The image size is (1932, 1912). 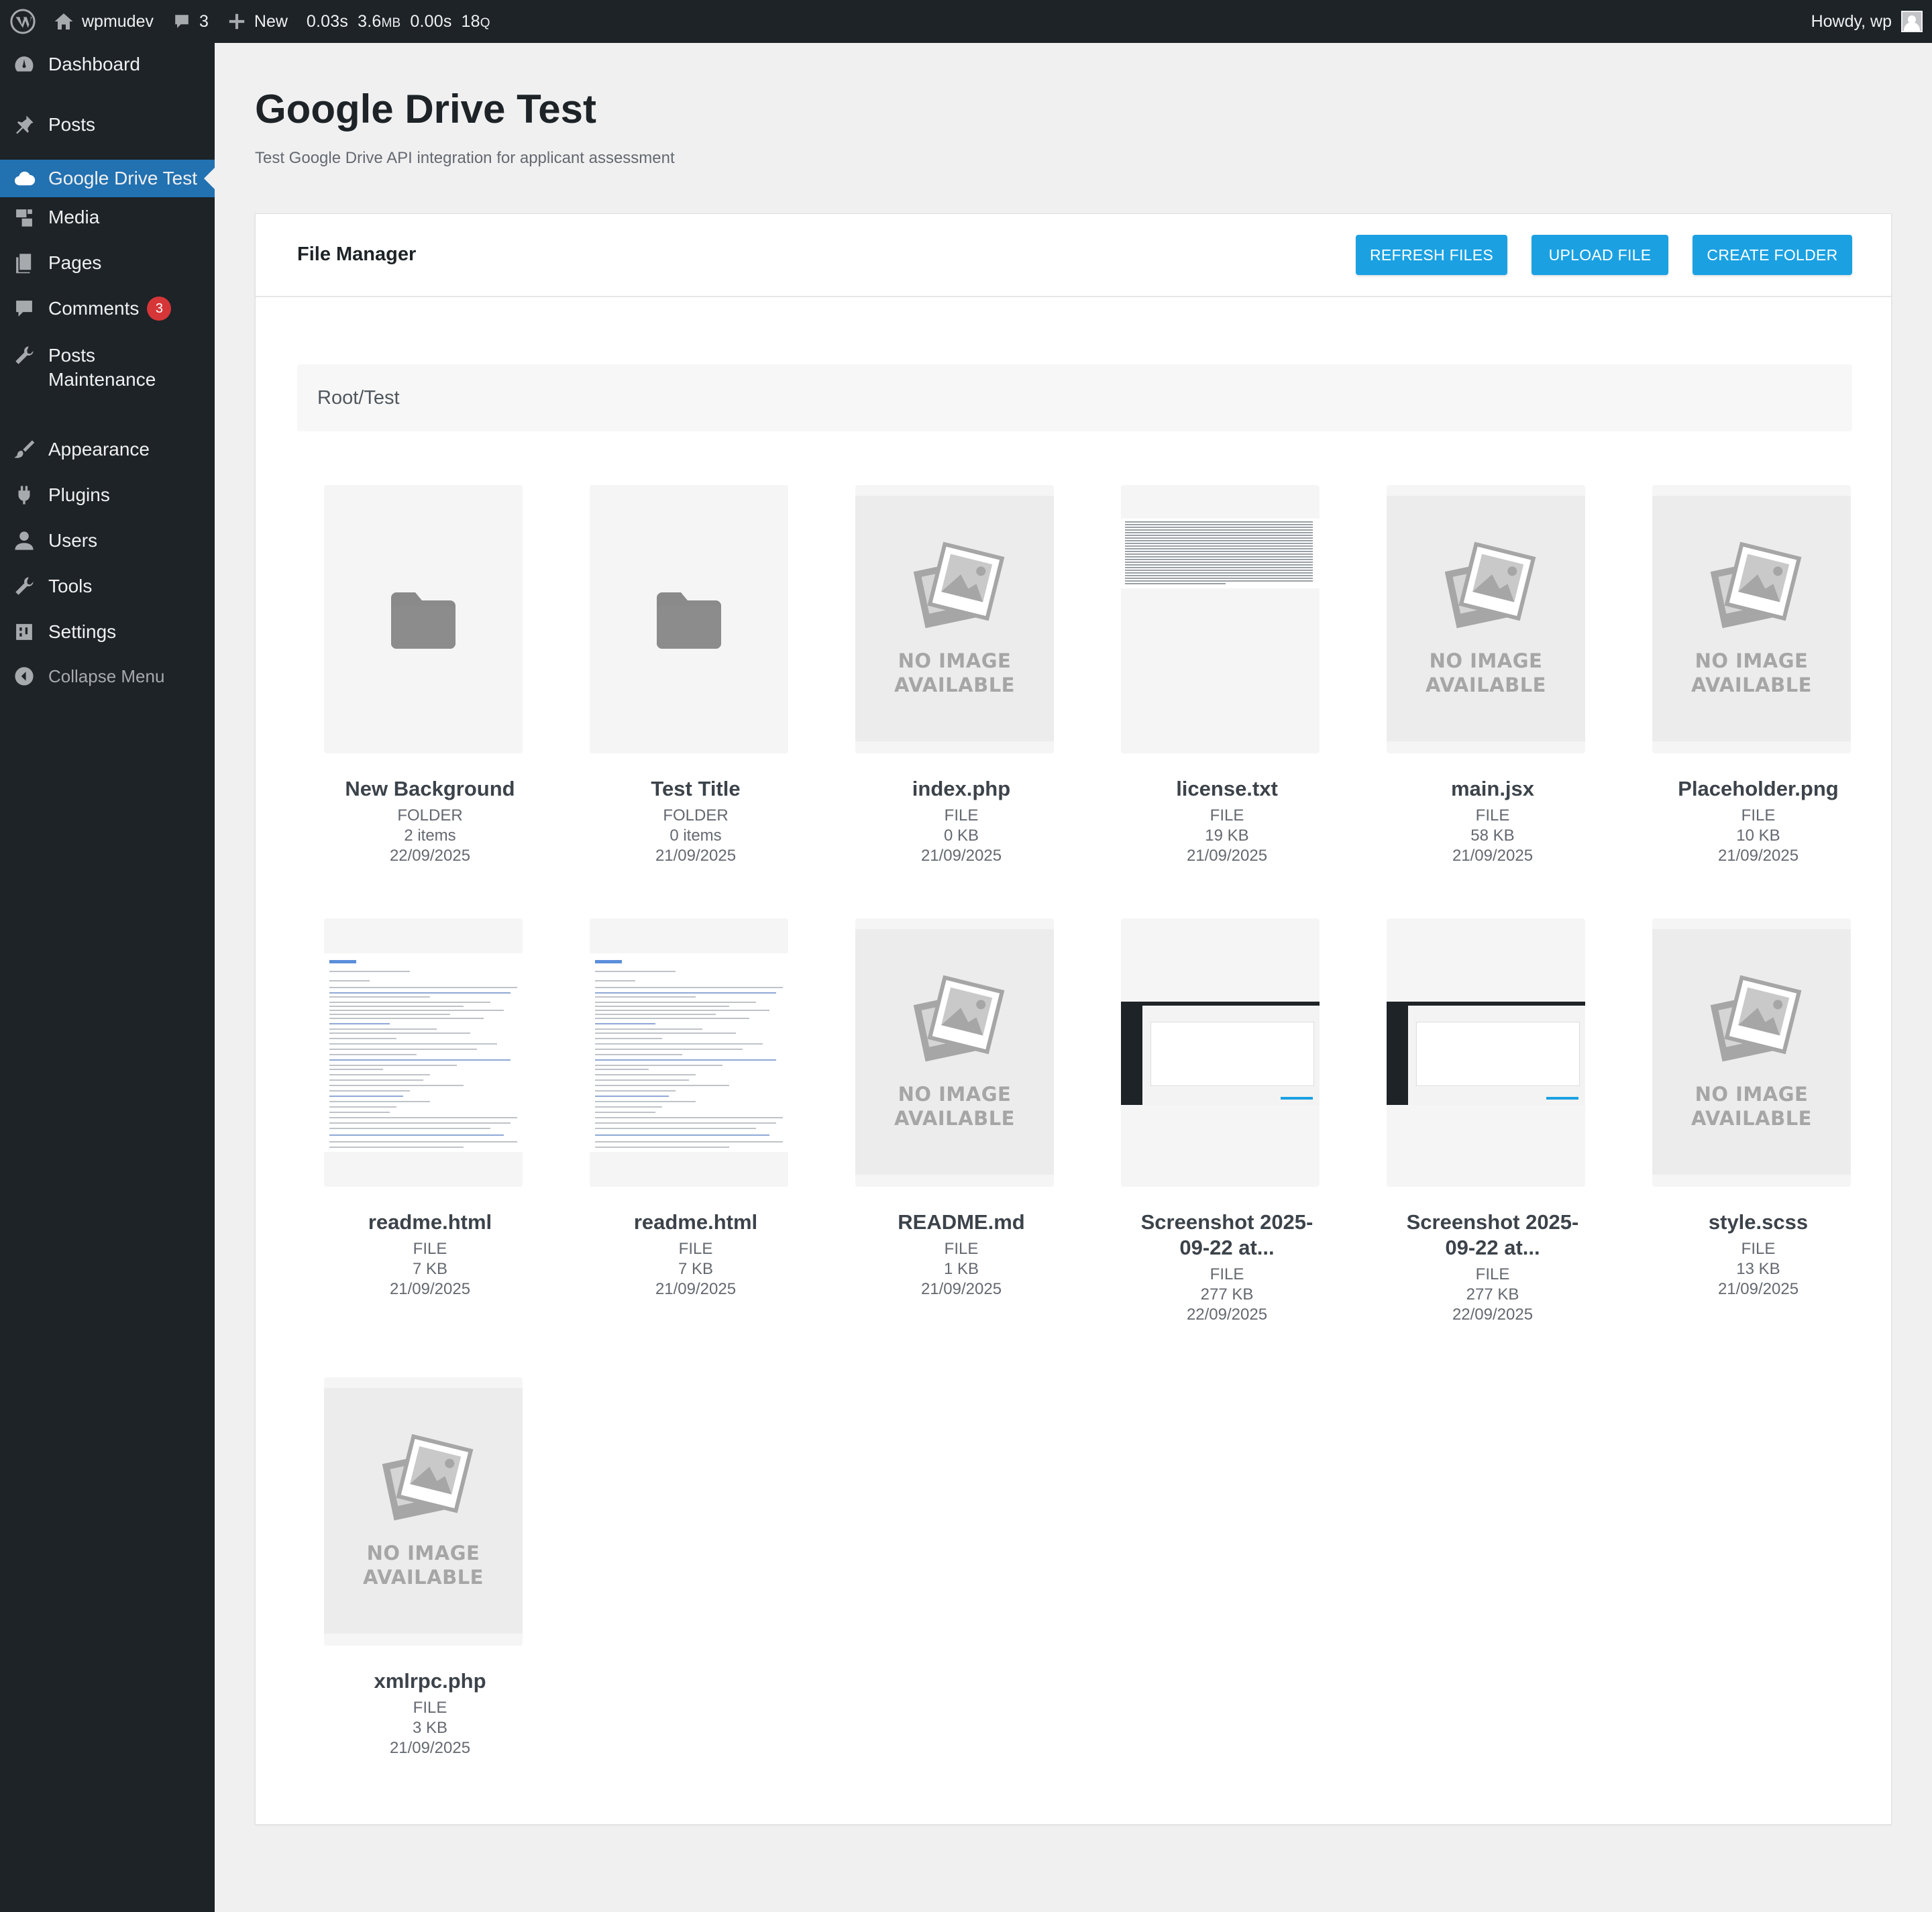 I want to click on sidebar-item-plugins: Plugins, so click(x=107, y=495).